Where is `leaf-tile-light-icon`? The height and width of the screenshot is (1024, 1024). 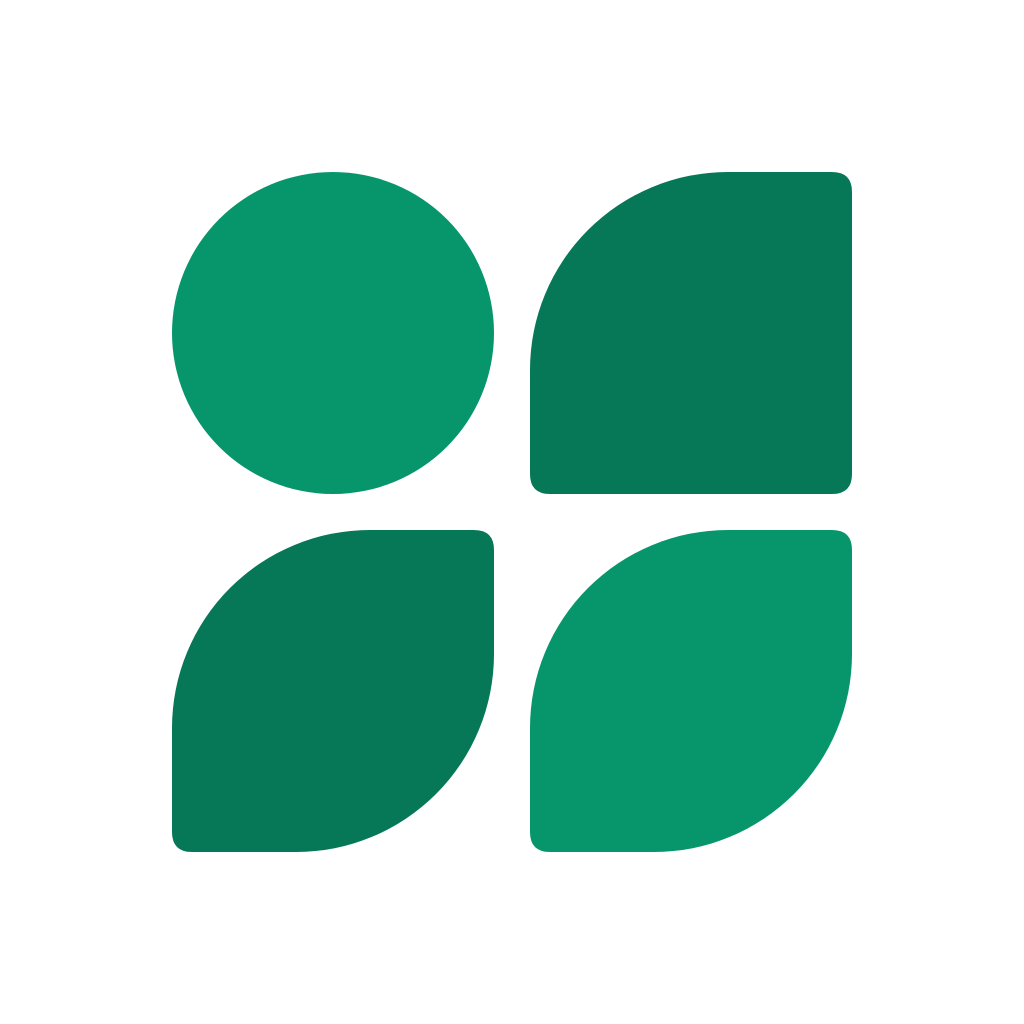 leaf-tile-light-icon is located at coordinates (691, 691).